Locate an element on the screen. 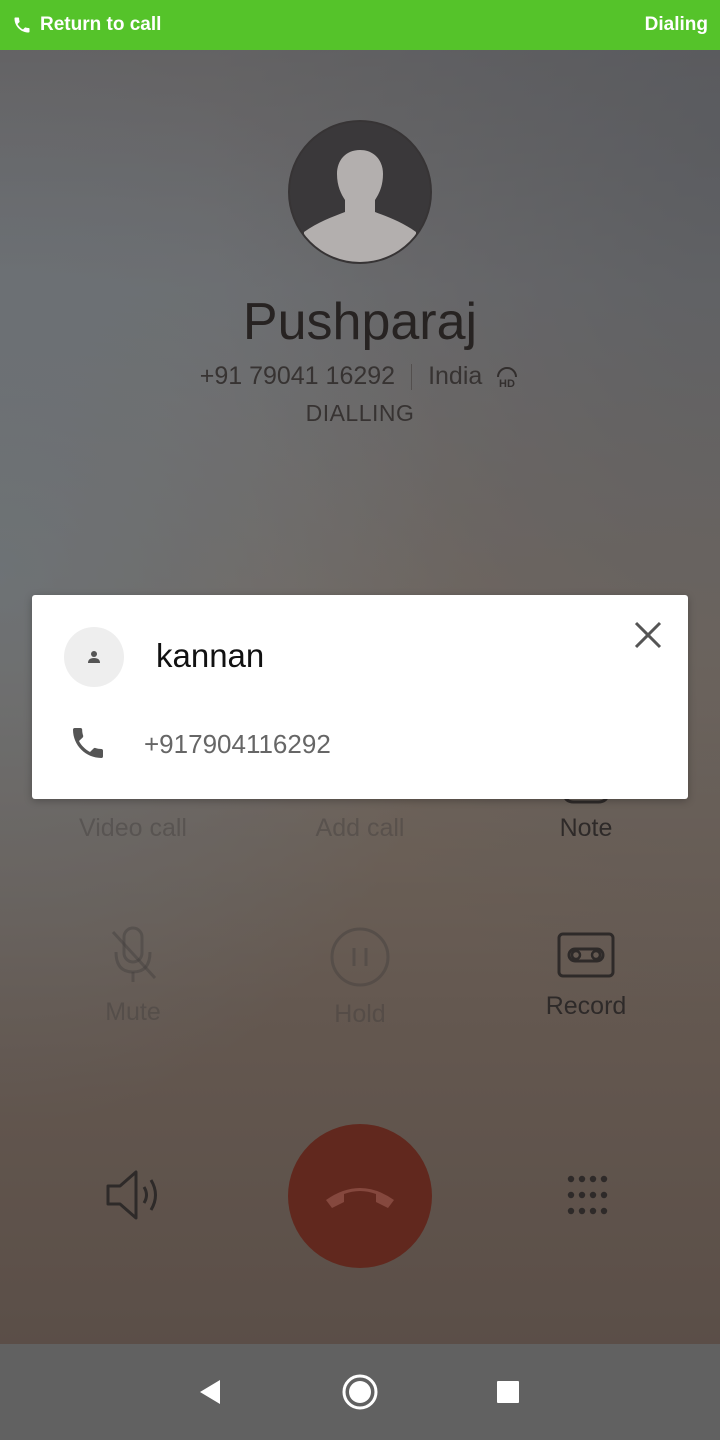 The width and height of the screenshot is (720, 1440). home-icon is located at coordinates (360, 1392).